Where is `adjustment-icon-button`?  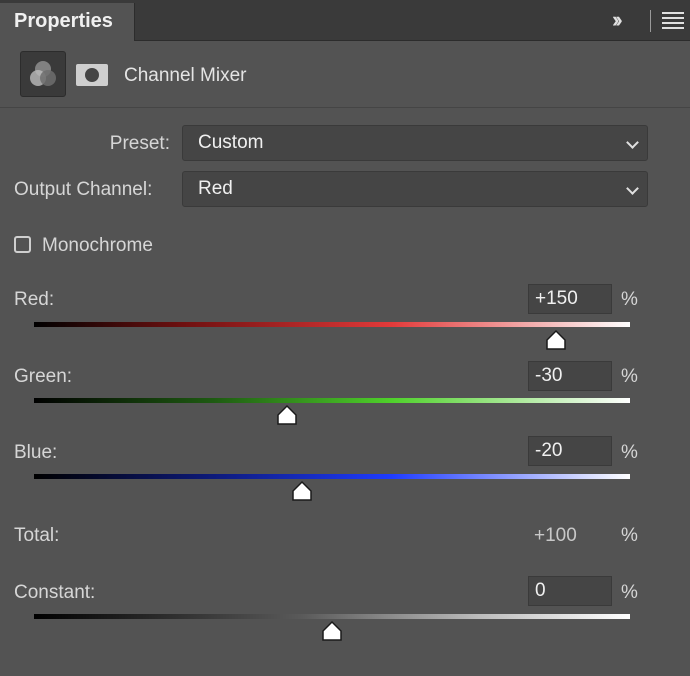
adjustment-icon-button is located at coordinates (43, 74).